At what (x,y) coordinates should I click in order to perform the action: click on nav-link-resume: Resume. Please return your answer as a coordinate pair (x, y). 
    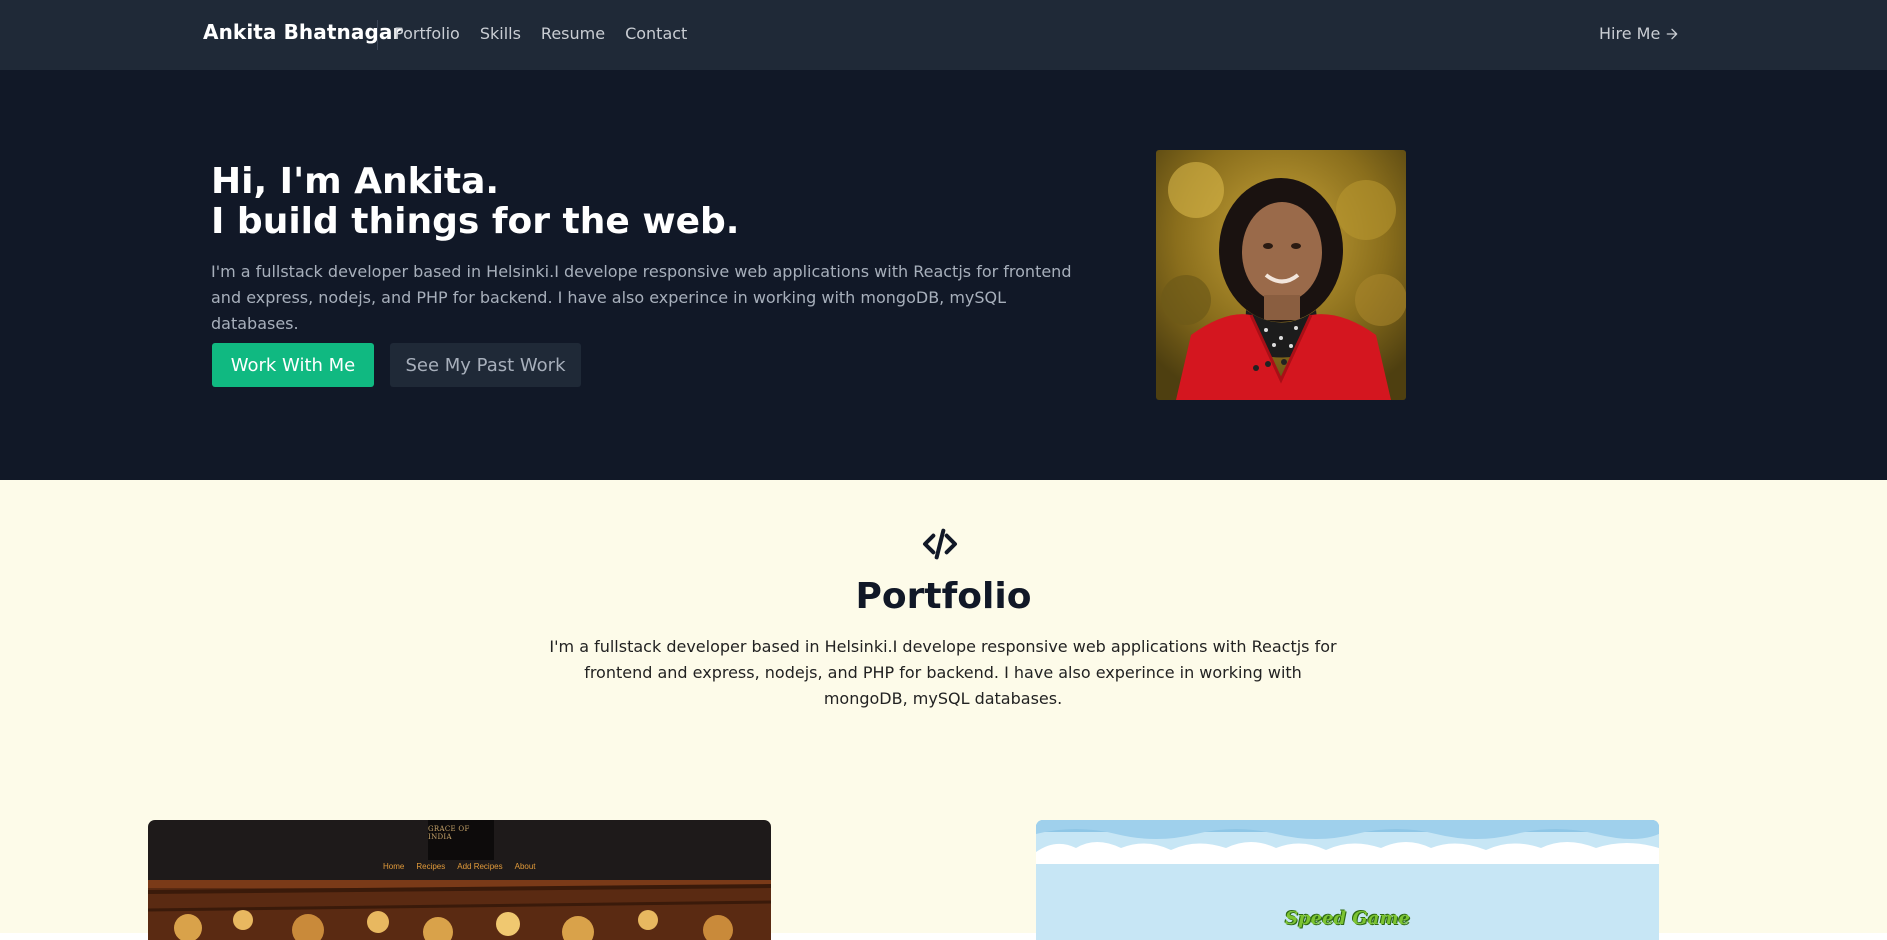
    Looking at the image, I should click on (573, 33).